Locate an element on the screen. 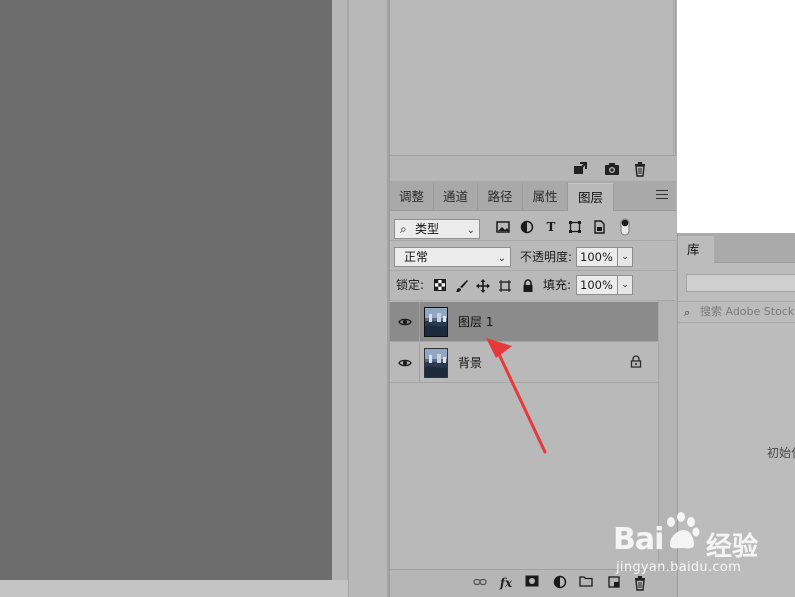  fill-dropdown: ⌄ is located at coordinates (625, 285).